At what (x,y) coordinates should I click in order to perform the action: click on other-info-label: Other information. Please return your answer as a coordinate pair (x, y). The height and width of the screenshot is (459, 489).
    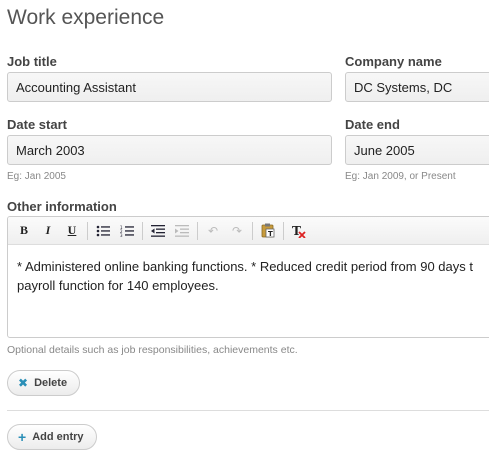
    Looking at the image, I should click on (62, 206).